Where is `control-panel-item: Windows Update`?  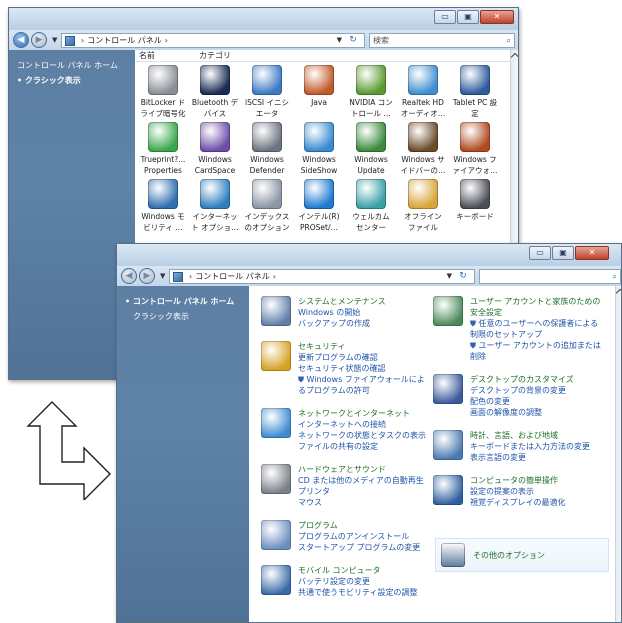
control-panel-item: Windows Update is located at coordinates (371, 150).